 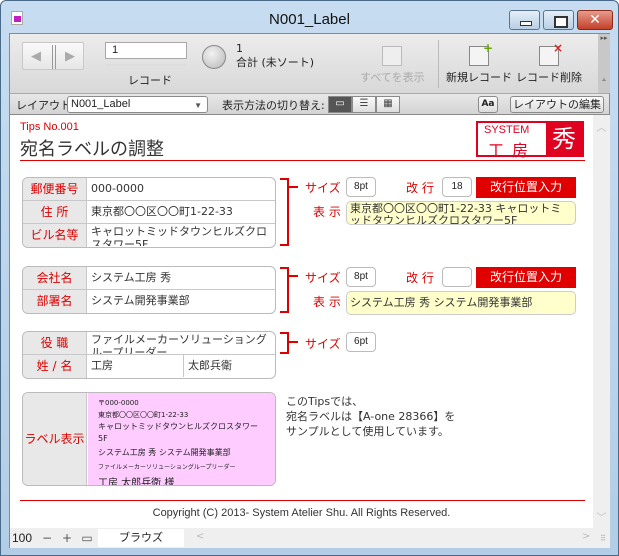 I want to click on address-display-label: 表 示, so click(x=327, y=212).